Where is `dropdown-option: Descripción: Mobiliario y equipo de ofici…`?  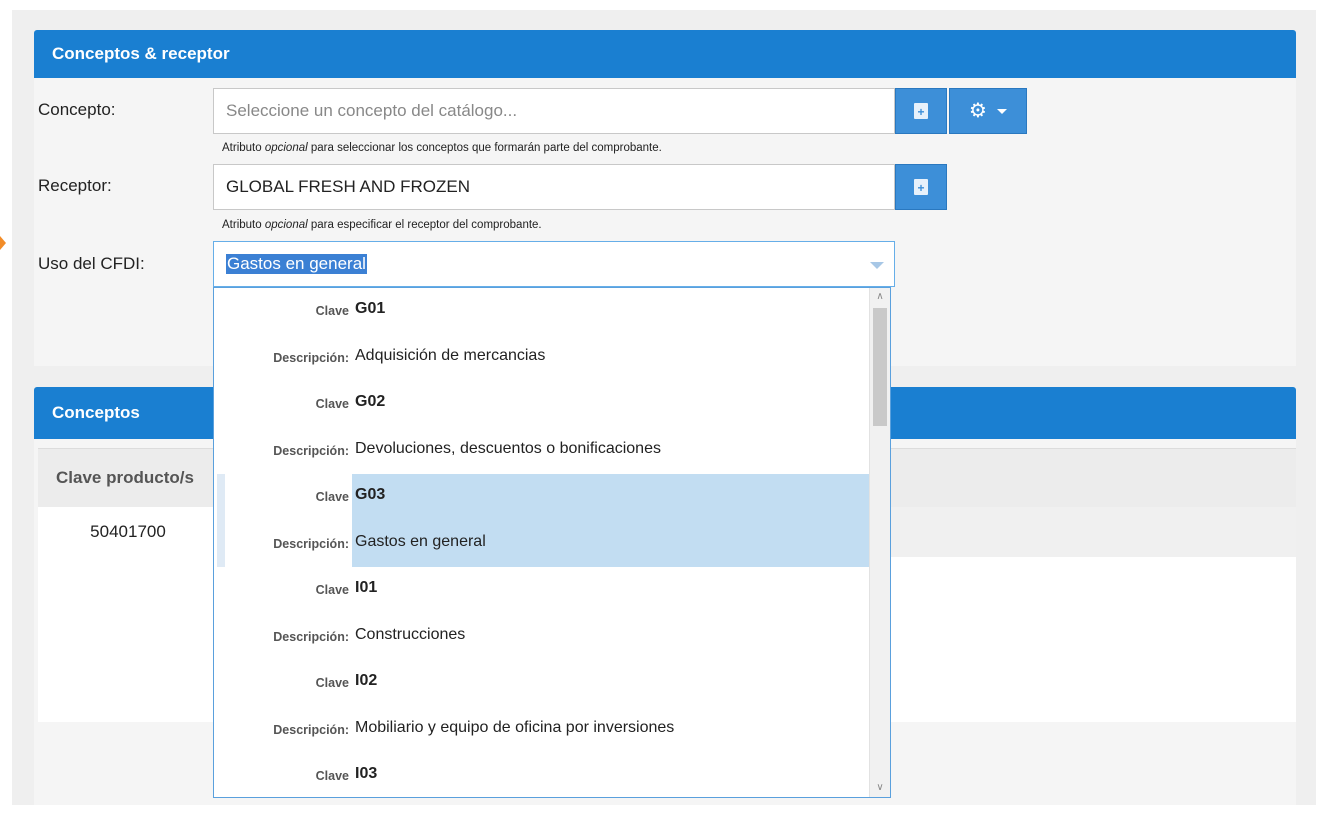 dropdown-option: Descripción: Mobiliario y equipo de ofici… is located at coordinates (542, 730).